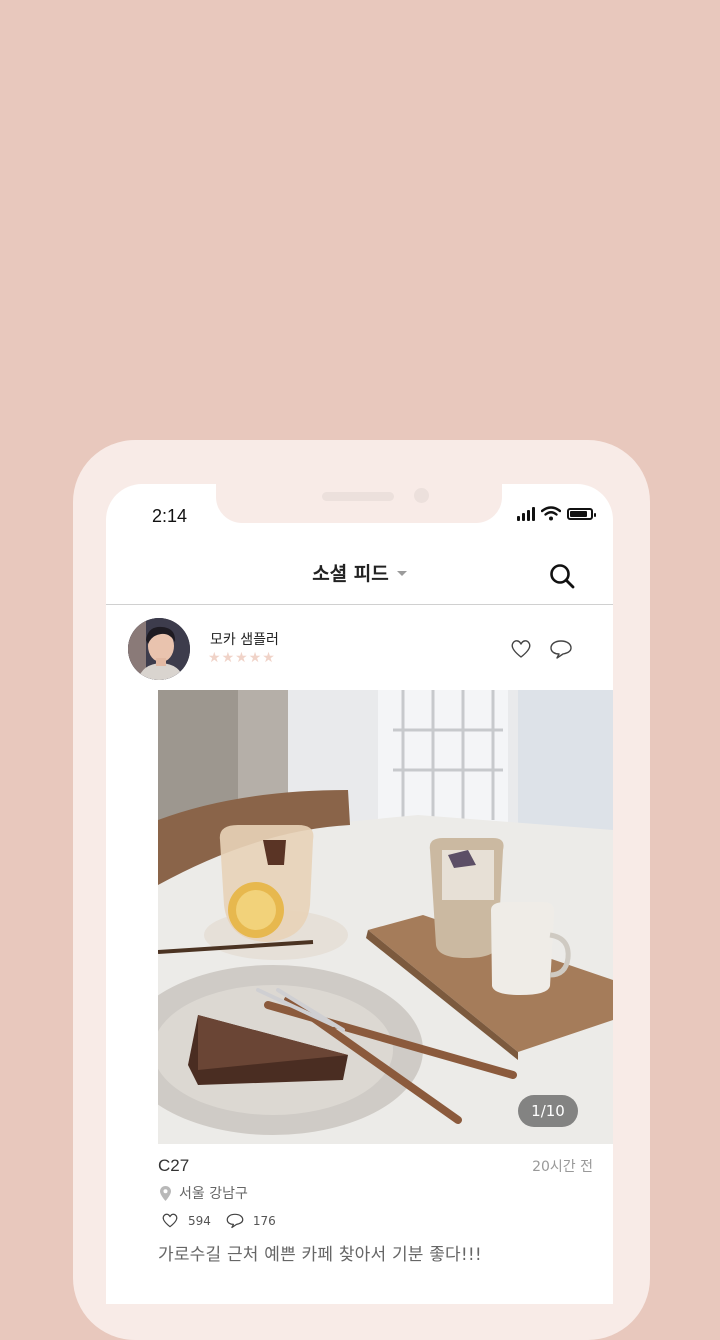 This screenshot has height=1340, width=720. Describe the element at coordinates (526, 513) in the screenshot. I see `signal-icon` at that location.